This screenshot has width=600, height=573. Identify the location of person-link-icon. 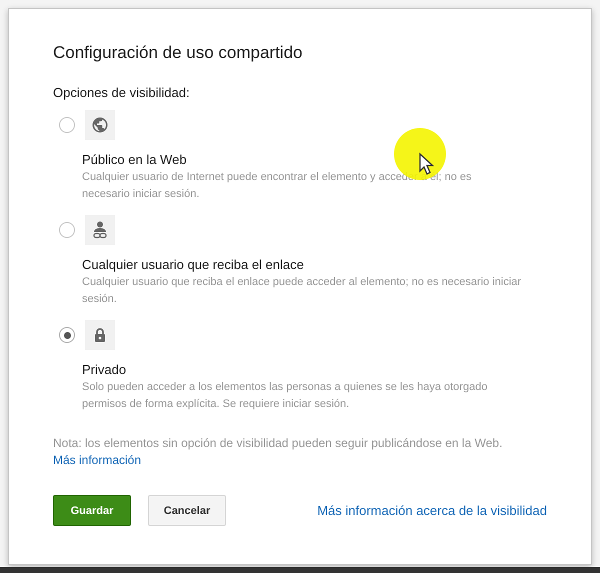
(100, 230).